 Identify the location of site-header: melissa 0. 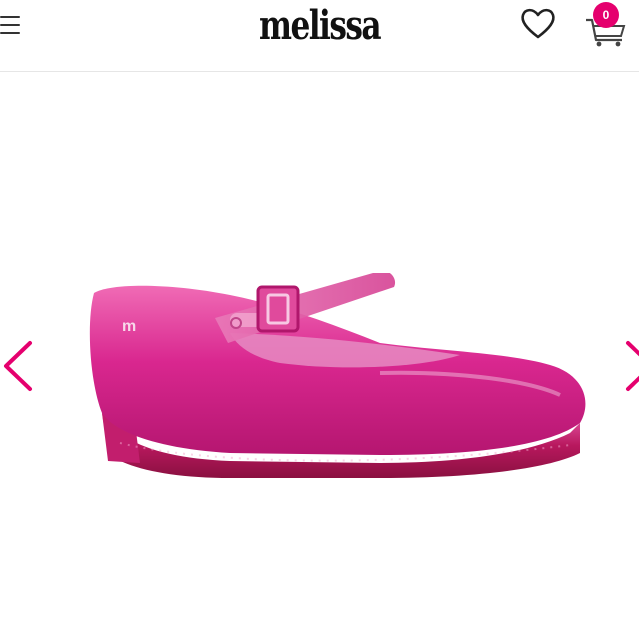
(319, 36).